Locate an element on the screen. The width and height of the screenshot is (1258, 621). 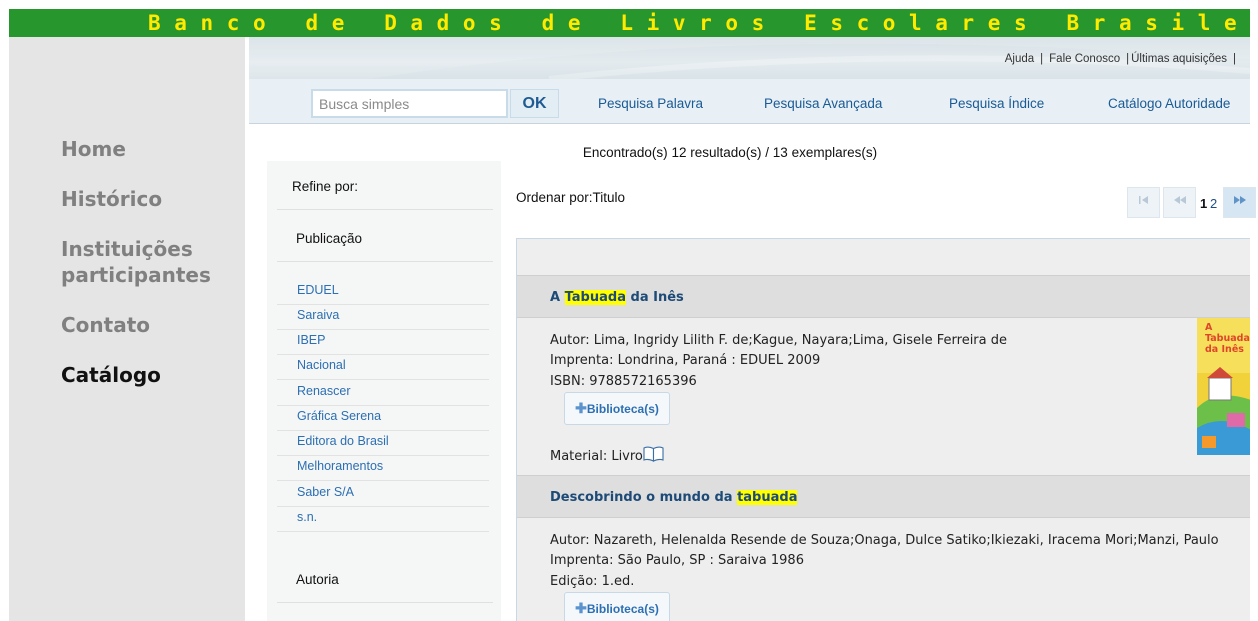
book-icon is located at coordinates (653, 454).